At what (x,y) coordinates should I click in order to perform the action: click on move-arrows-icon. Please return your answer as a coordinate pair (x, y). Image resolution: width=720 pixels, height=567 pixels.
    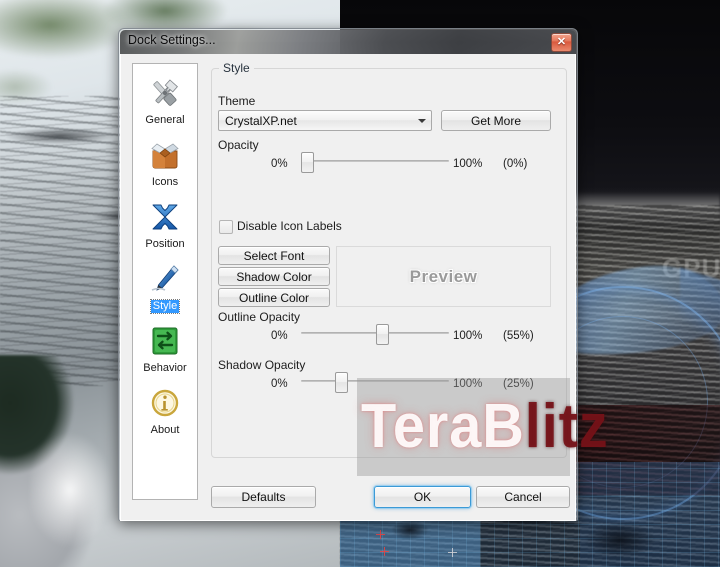
    Looking at the image, I should click on (165, 217).